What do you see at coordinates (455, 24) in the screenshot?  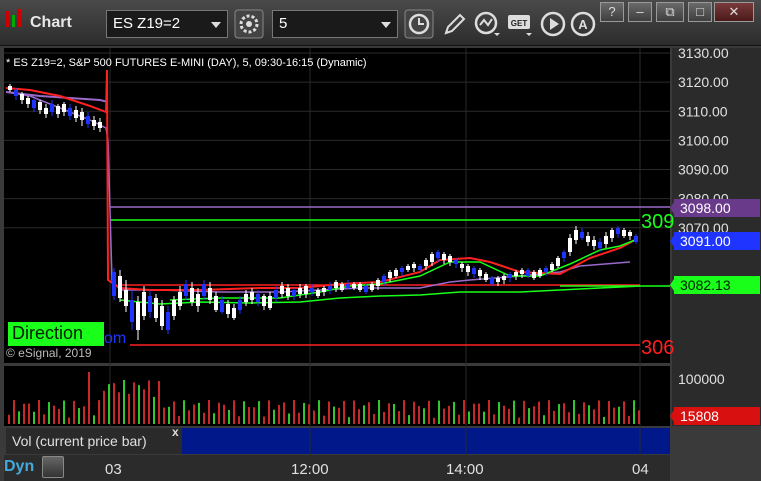 I see `pencil-draw-icon` at bounding box center [455, 24].